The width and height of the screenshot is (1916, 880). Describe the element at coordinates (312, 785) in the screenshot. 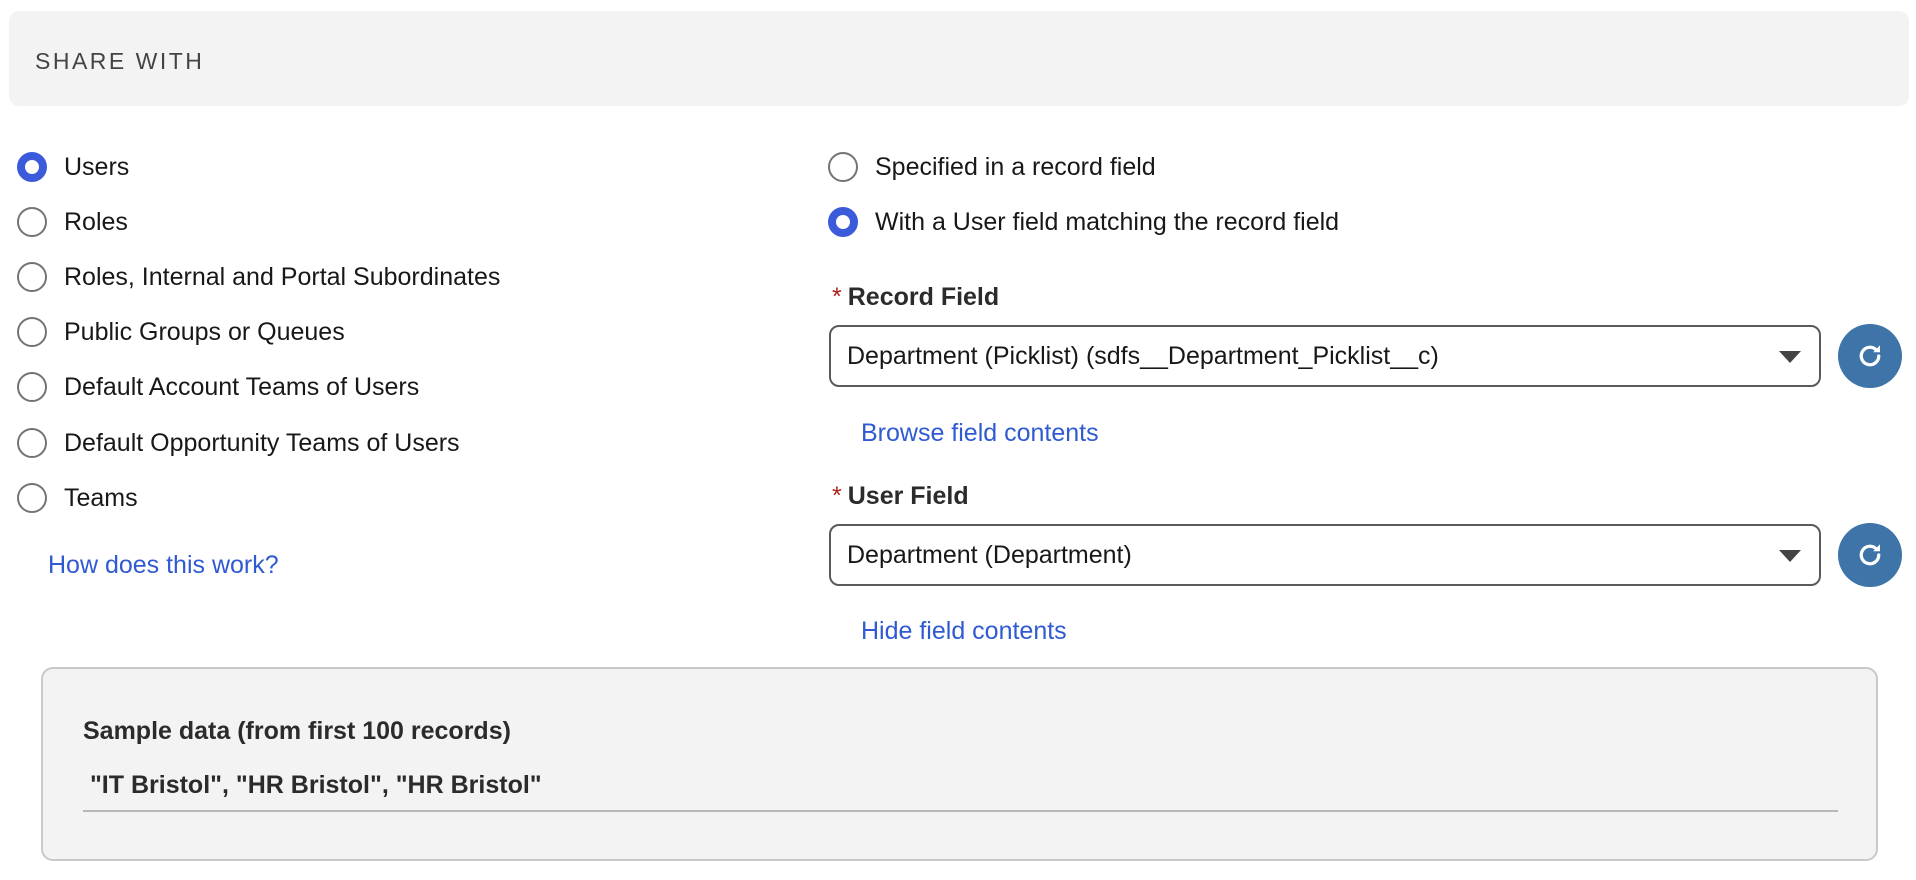

I see `sample-data-values: "IT Bristol", "HR Bristol", "HR Bristol"` at that location.